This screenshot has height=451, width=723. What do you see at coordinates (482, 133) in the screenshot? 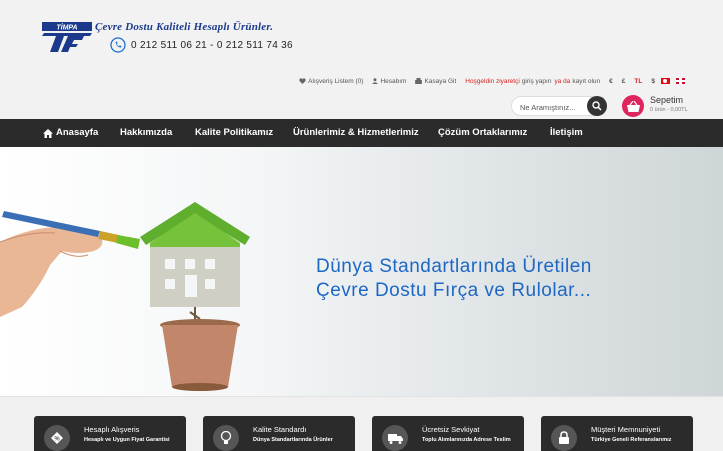
I see `nav-item-solution-partners: Çözüm Ortaklarımız` at bounding box center [482, 133].